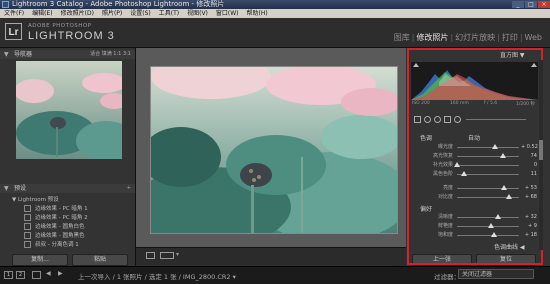 This screenshot has width=550, height=284. What do you see at coordinates (38, 200) in the screenshot?
I see `preset-folder-label: Lightroom 预设` at bounding box center [38, 200].